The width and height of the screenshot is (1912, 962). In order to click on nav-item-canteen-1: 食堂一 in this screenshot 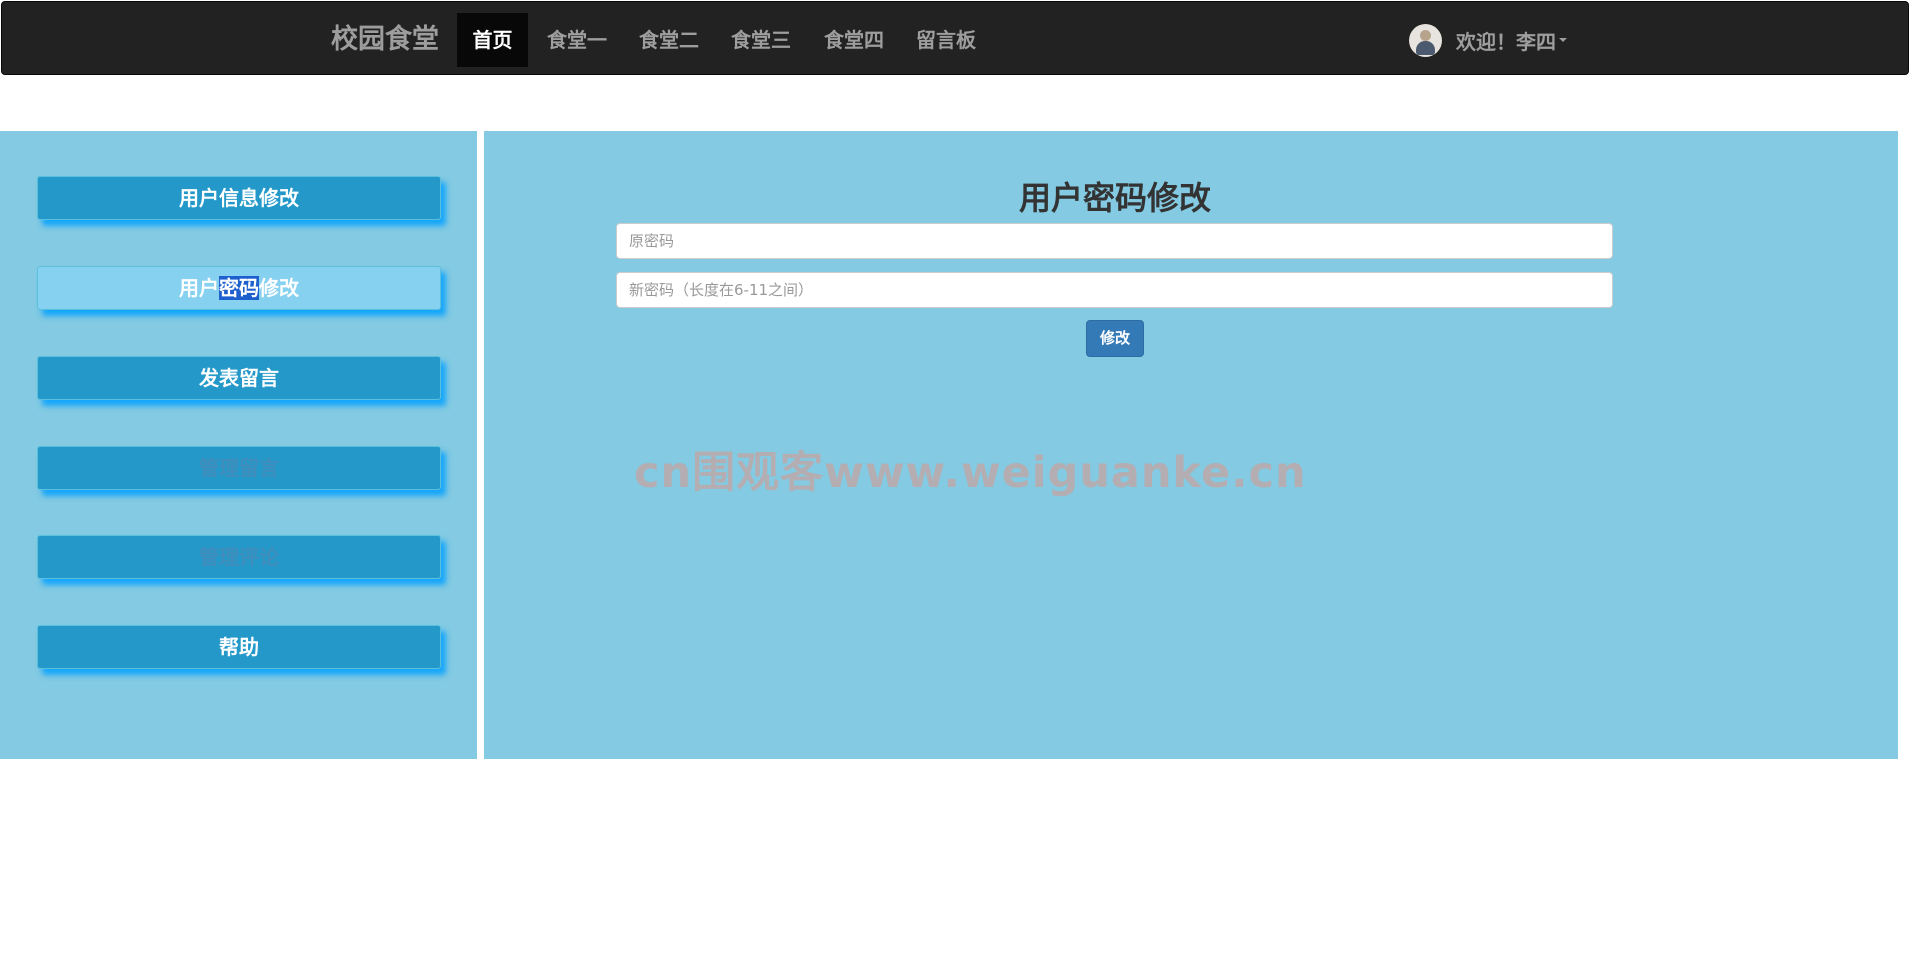, I will do `click(577, 40)`.